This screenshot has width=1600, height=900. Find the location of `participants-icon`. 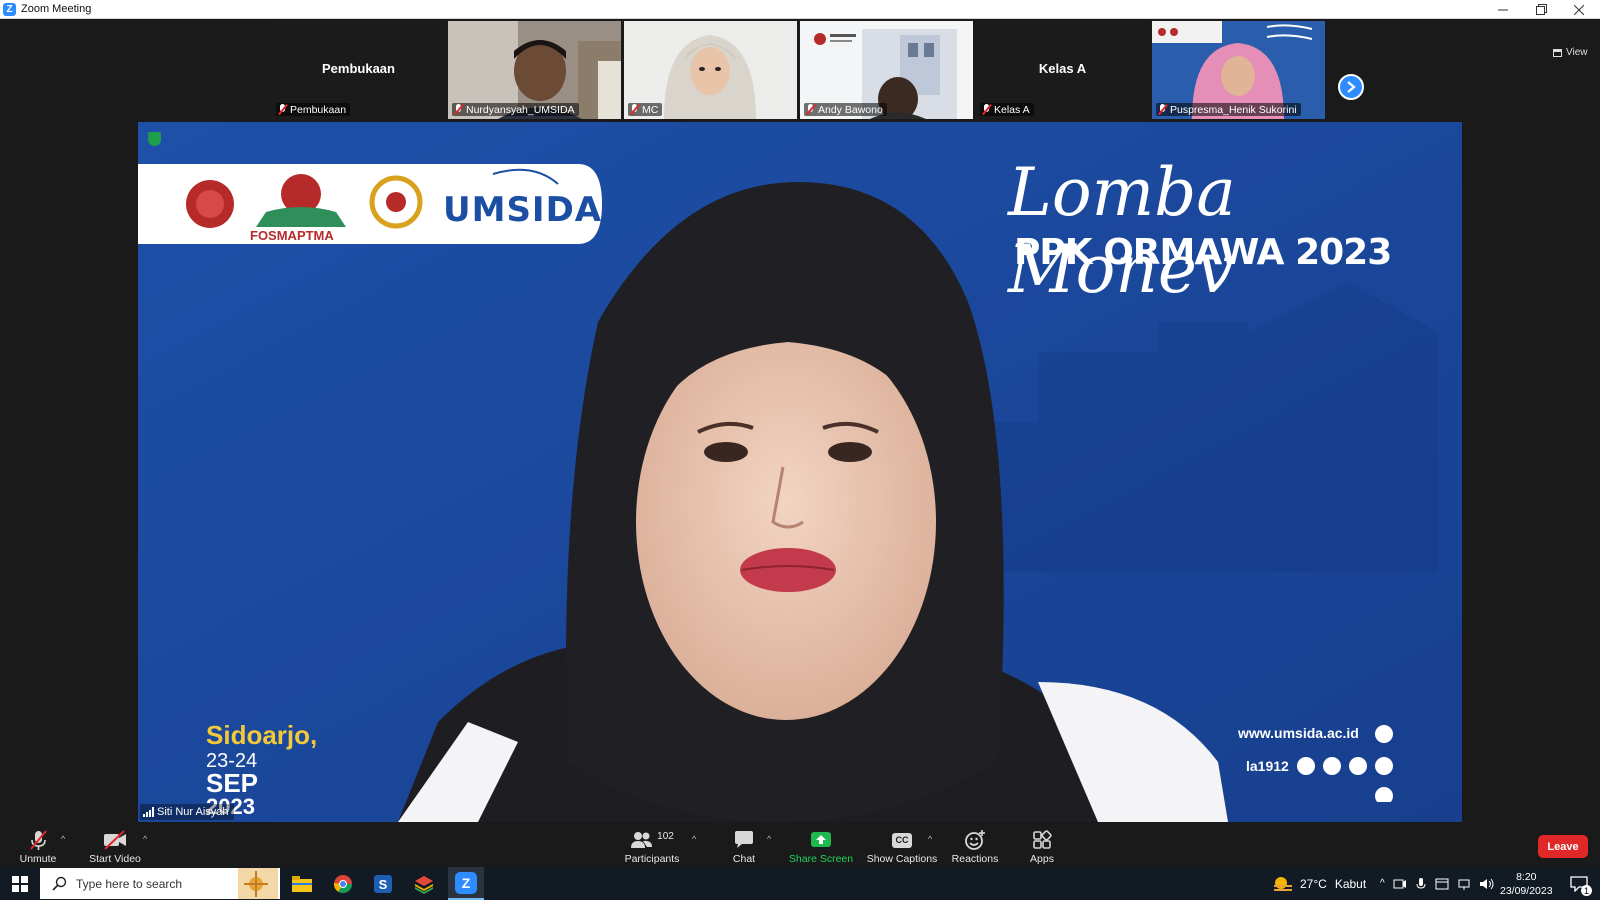

participants-icon is located at coordinates (642, 840).